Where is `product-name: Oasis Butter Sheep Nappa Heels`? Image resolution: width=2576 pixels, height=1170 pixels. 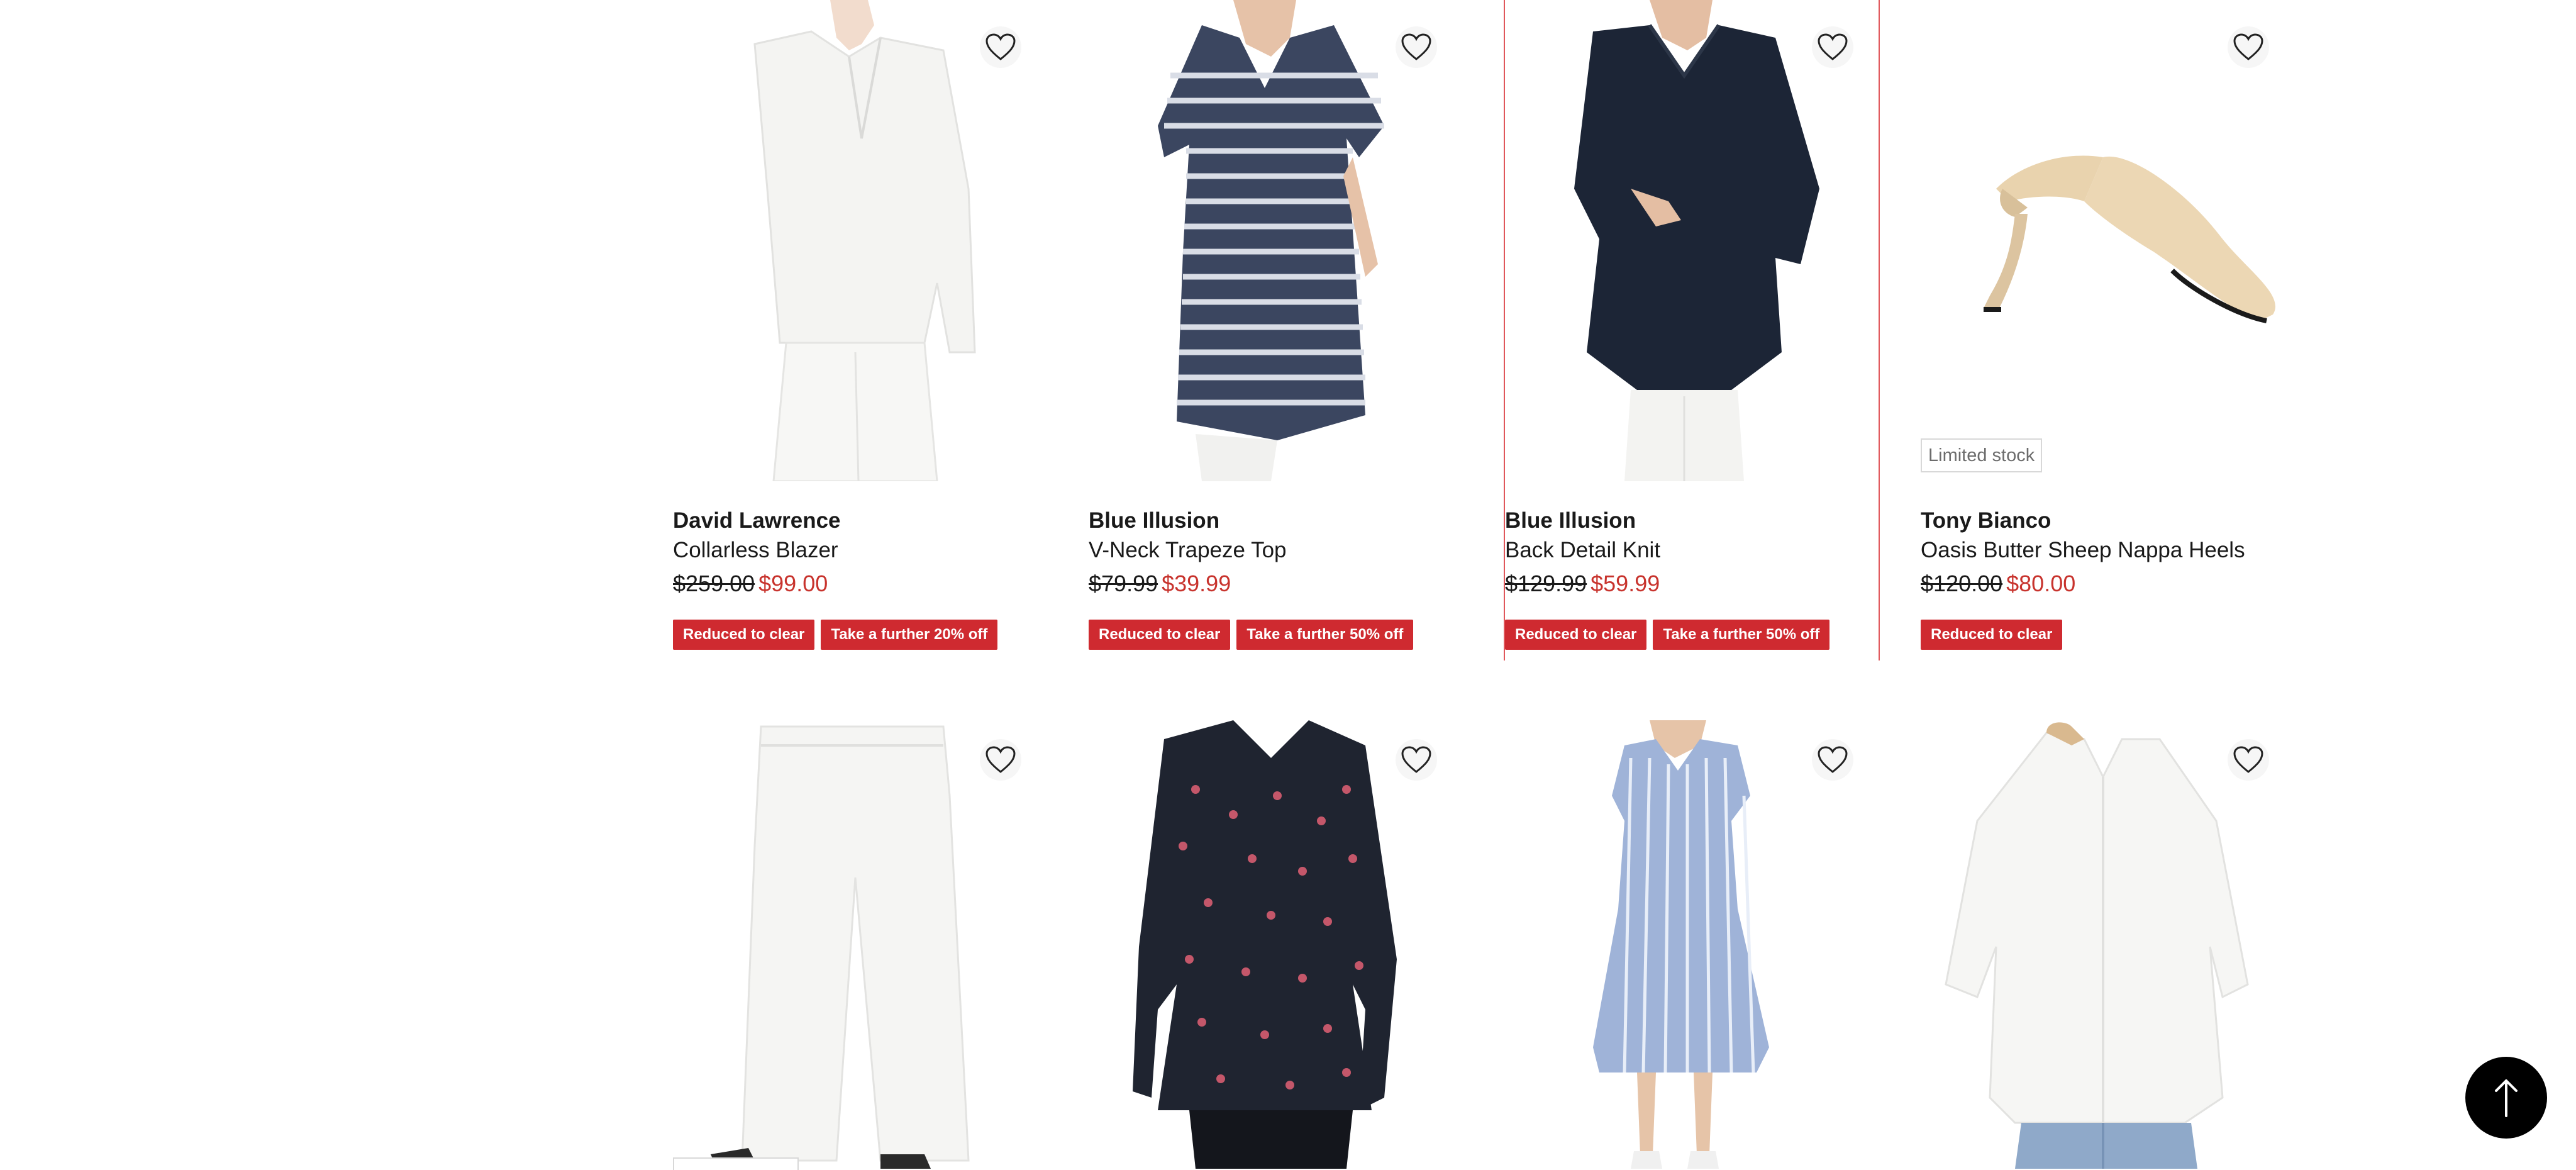 product-name: Oasis Butter Sheep Nappa Heels is located at coordinates (2083, 550).